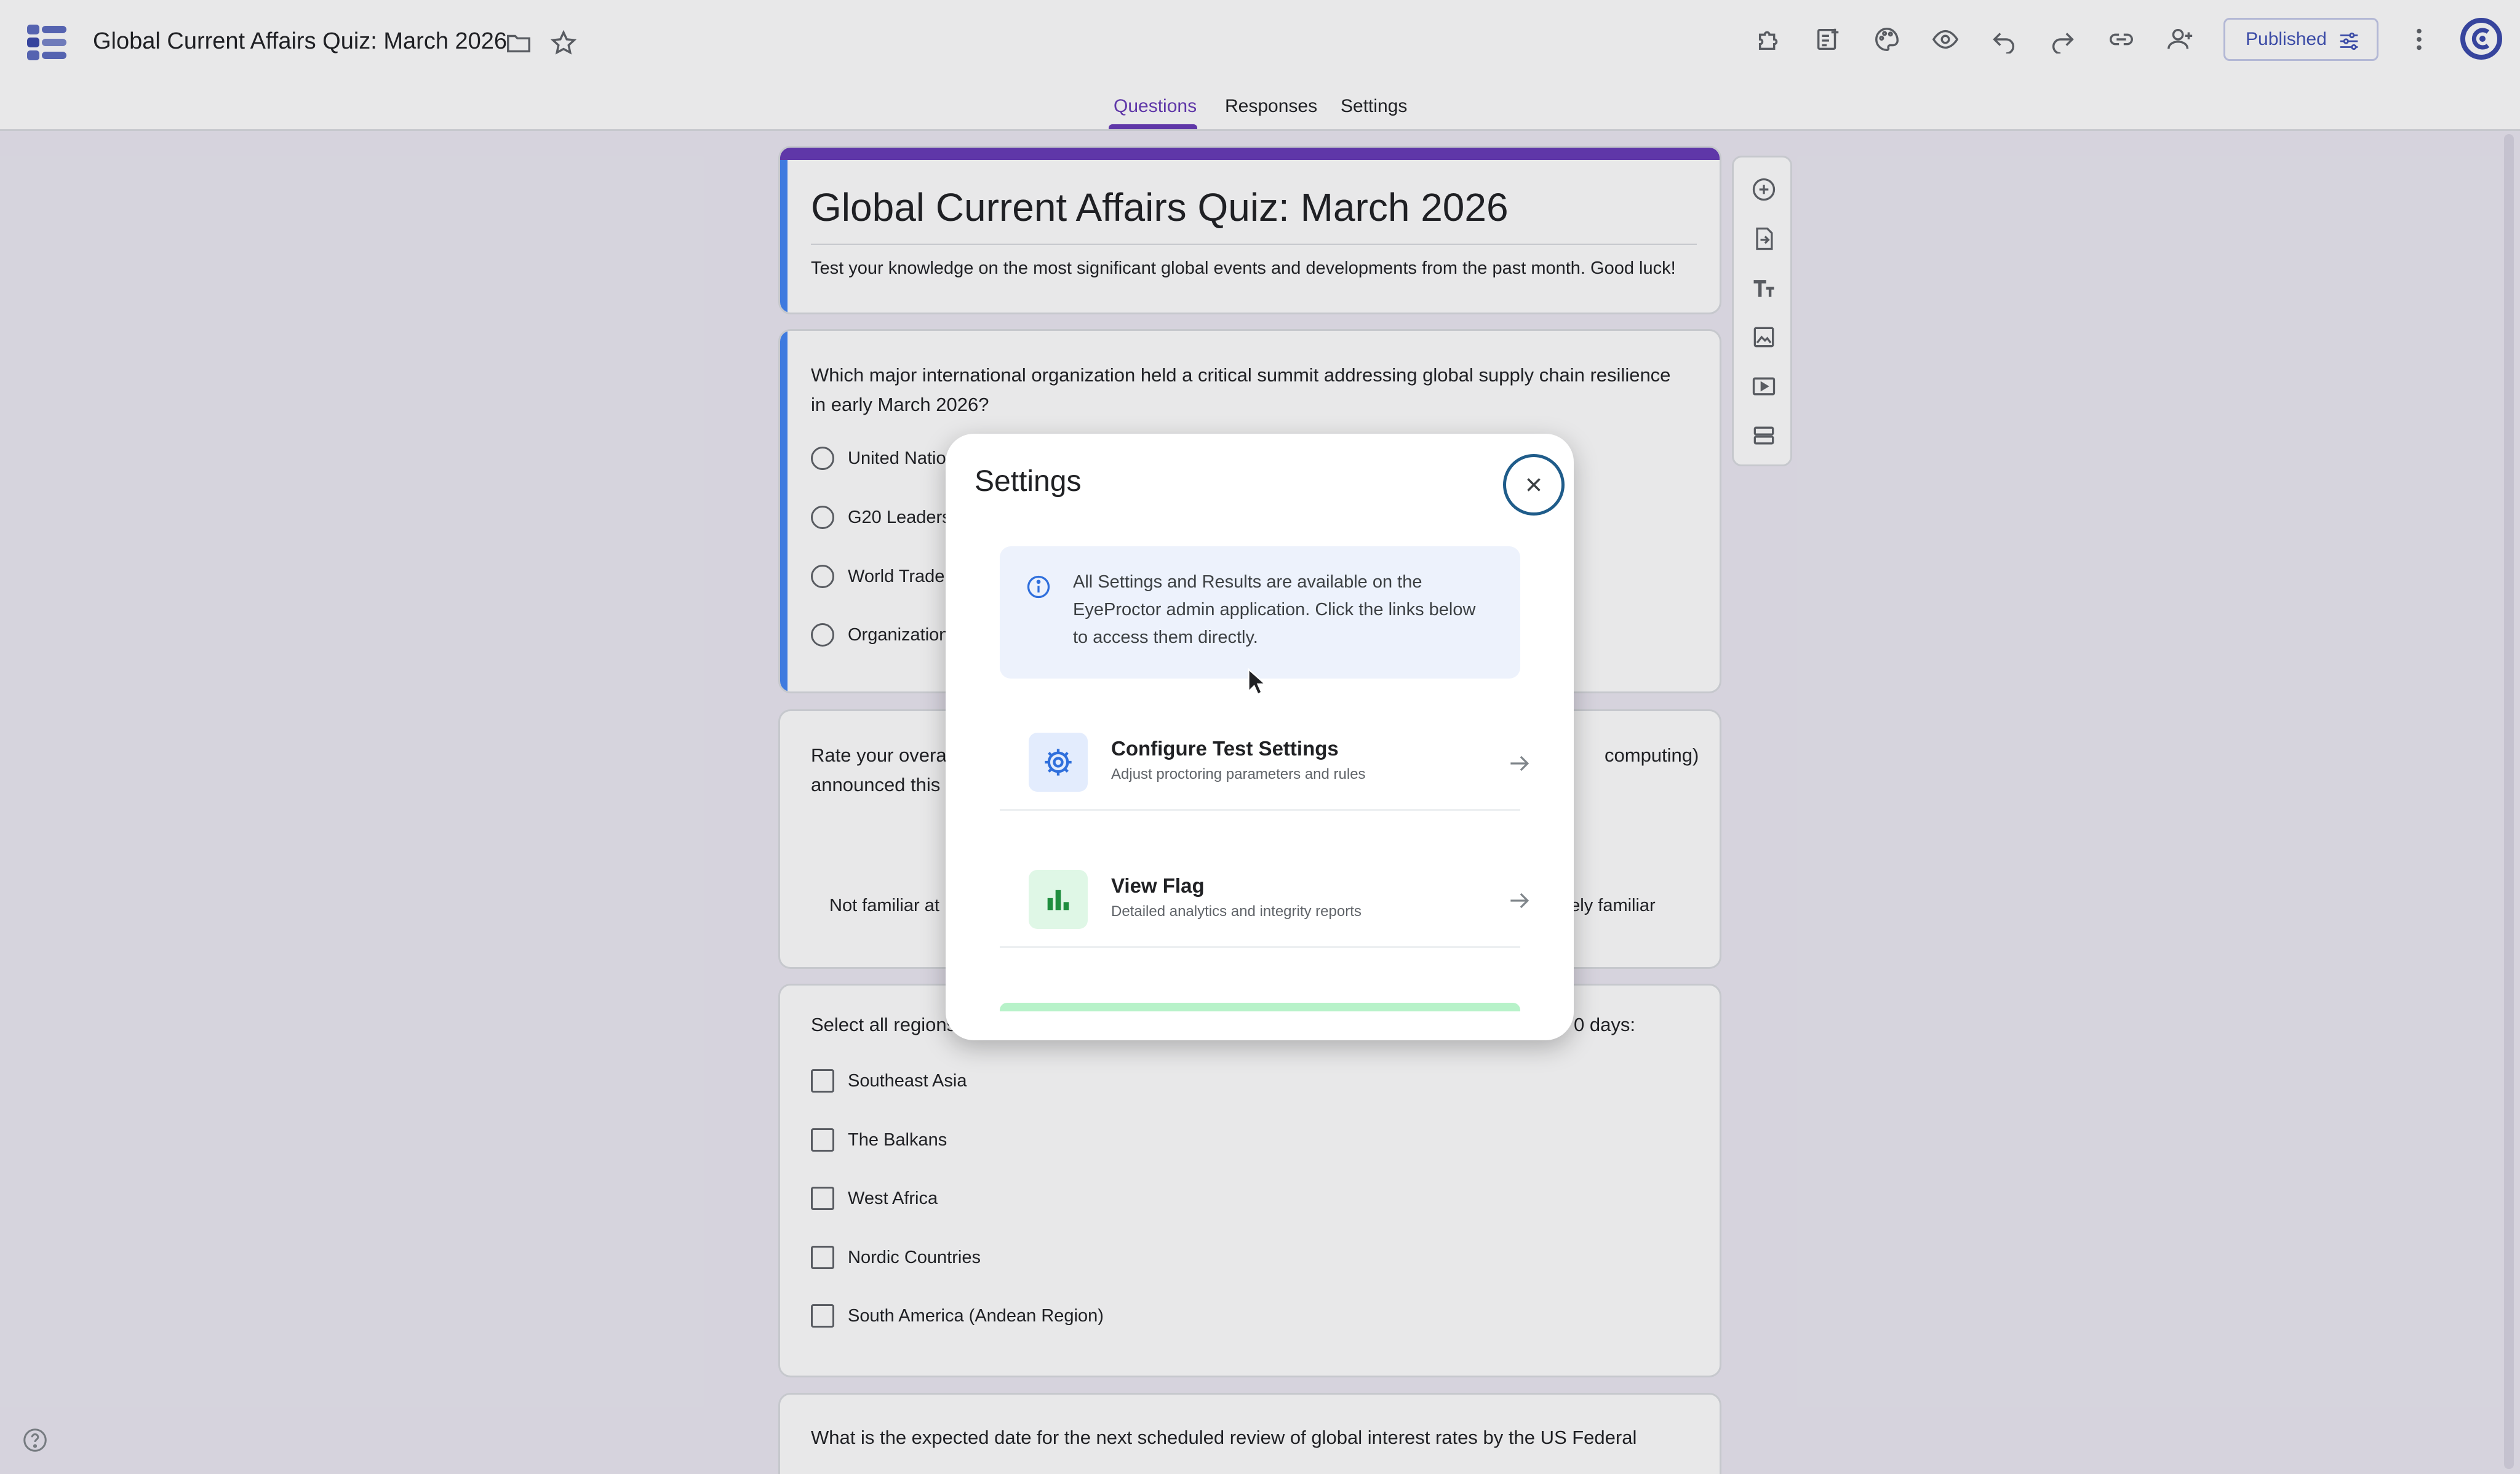  I want to click on close-button, so click(1534, 485).